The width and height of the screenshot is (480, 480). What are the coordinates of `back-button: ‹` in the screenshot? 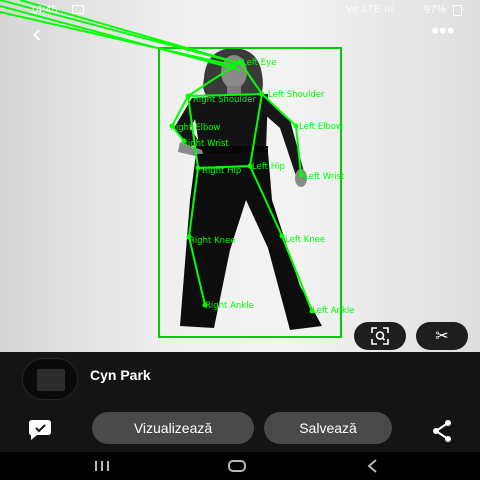 It's located at (37, 35).